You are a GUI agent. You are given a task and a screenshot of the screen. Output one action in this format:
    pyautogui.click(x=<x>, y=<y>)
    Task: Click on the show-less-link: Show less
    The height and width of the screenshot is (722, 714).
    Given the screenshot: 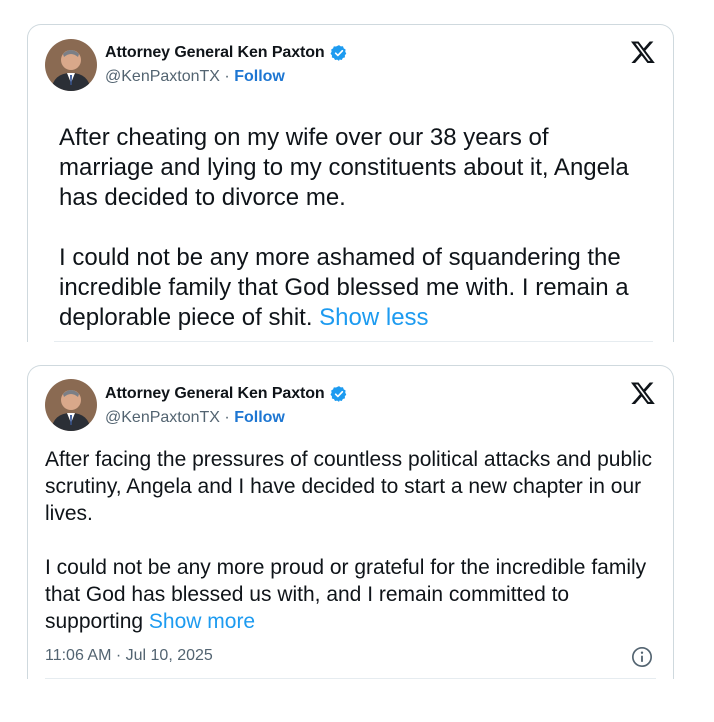 What is the action you would take?
    pyautogui.click(x=373, y=317)
    